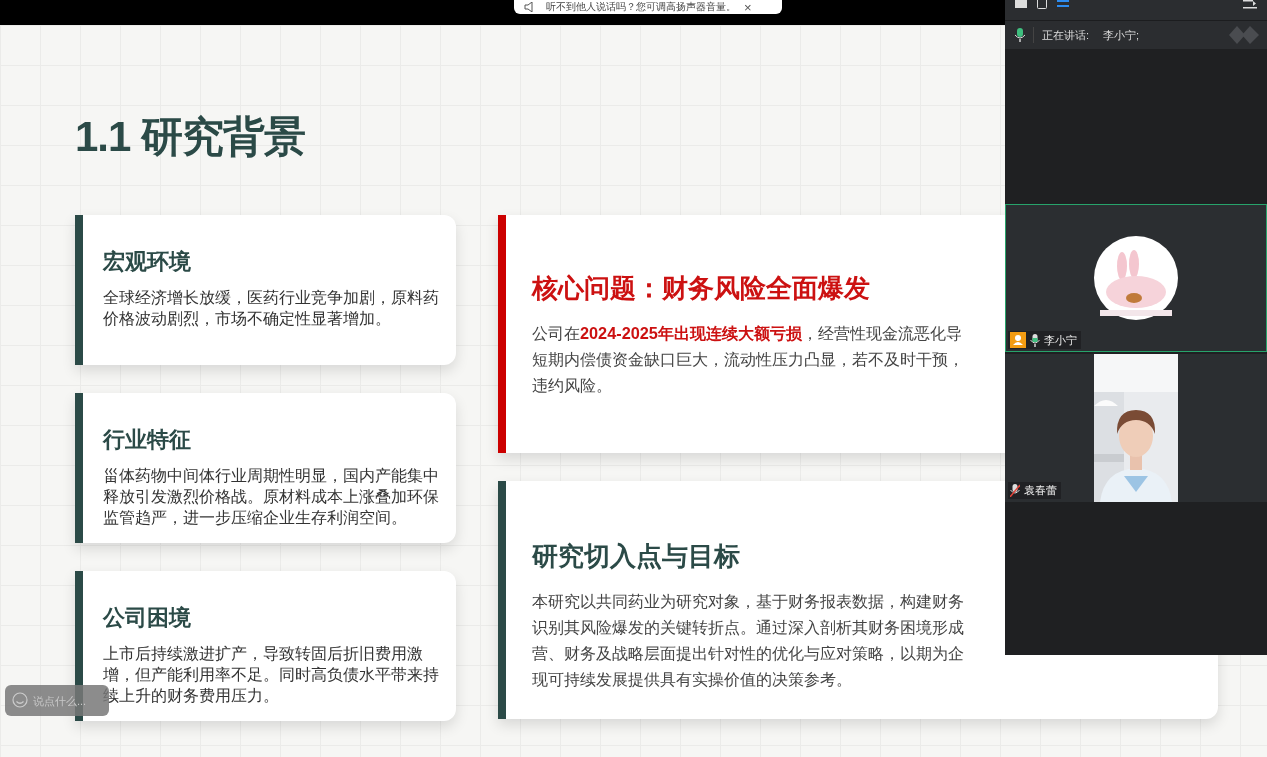  Describe the element at coordinates (1020, 35) in the screenshot. I see `microphone-icon` at that location.